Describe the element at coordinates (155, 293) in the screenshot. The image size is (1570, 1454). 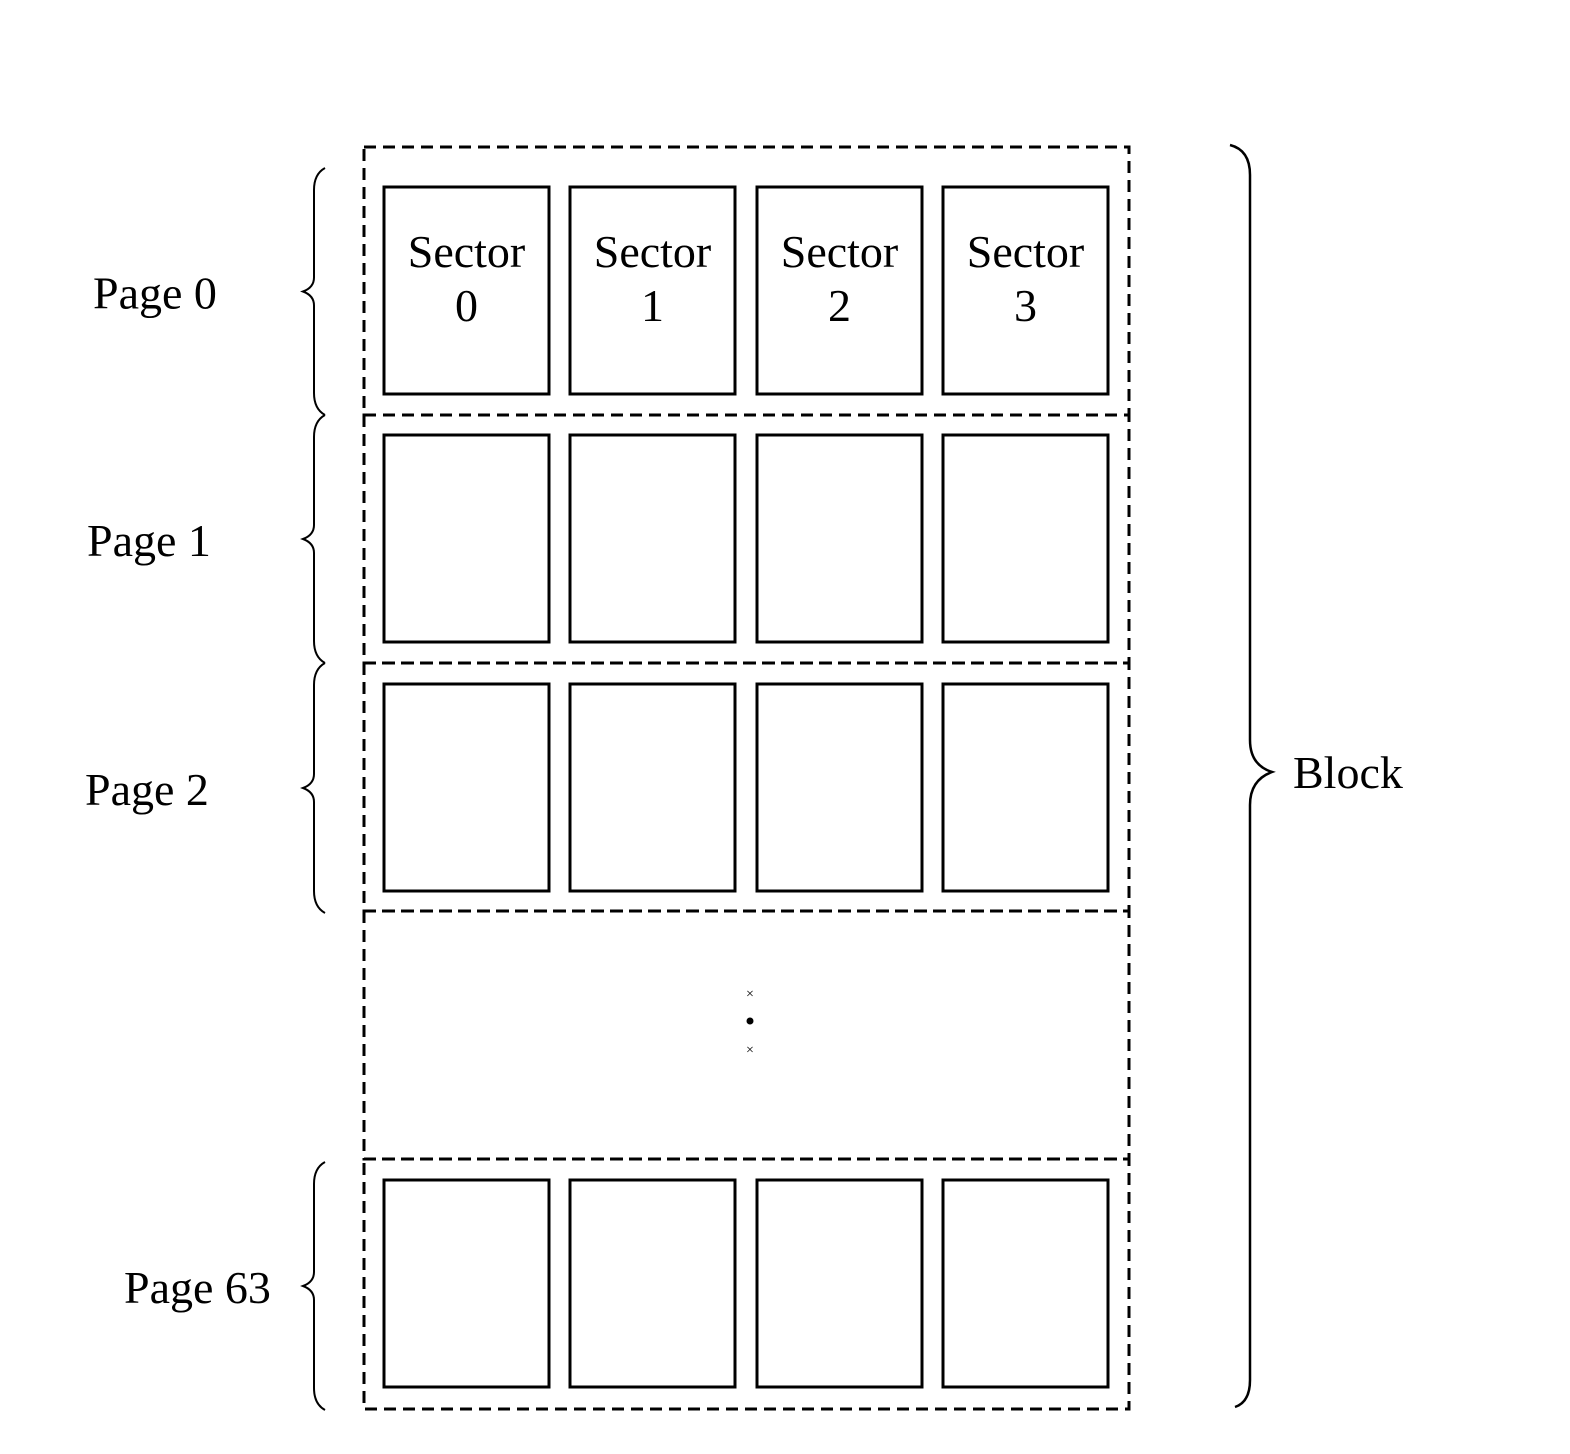
I see `page-label: Page 0` at that location.